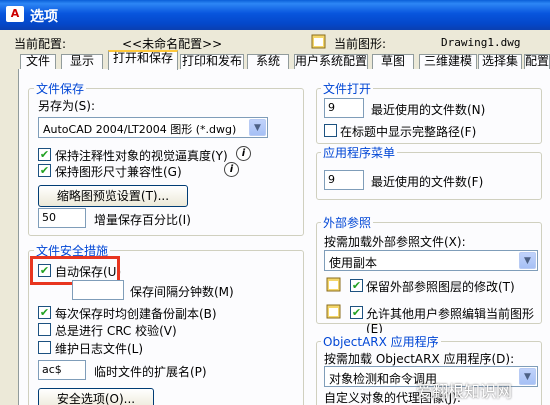 The height and width of the screenshot is (405, 550). I want to click on file-save-title: 文件保存, so click(60, 88).